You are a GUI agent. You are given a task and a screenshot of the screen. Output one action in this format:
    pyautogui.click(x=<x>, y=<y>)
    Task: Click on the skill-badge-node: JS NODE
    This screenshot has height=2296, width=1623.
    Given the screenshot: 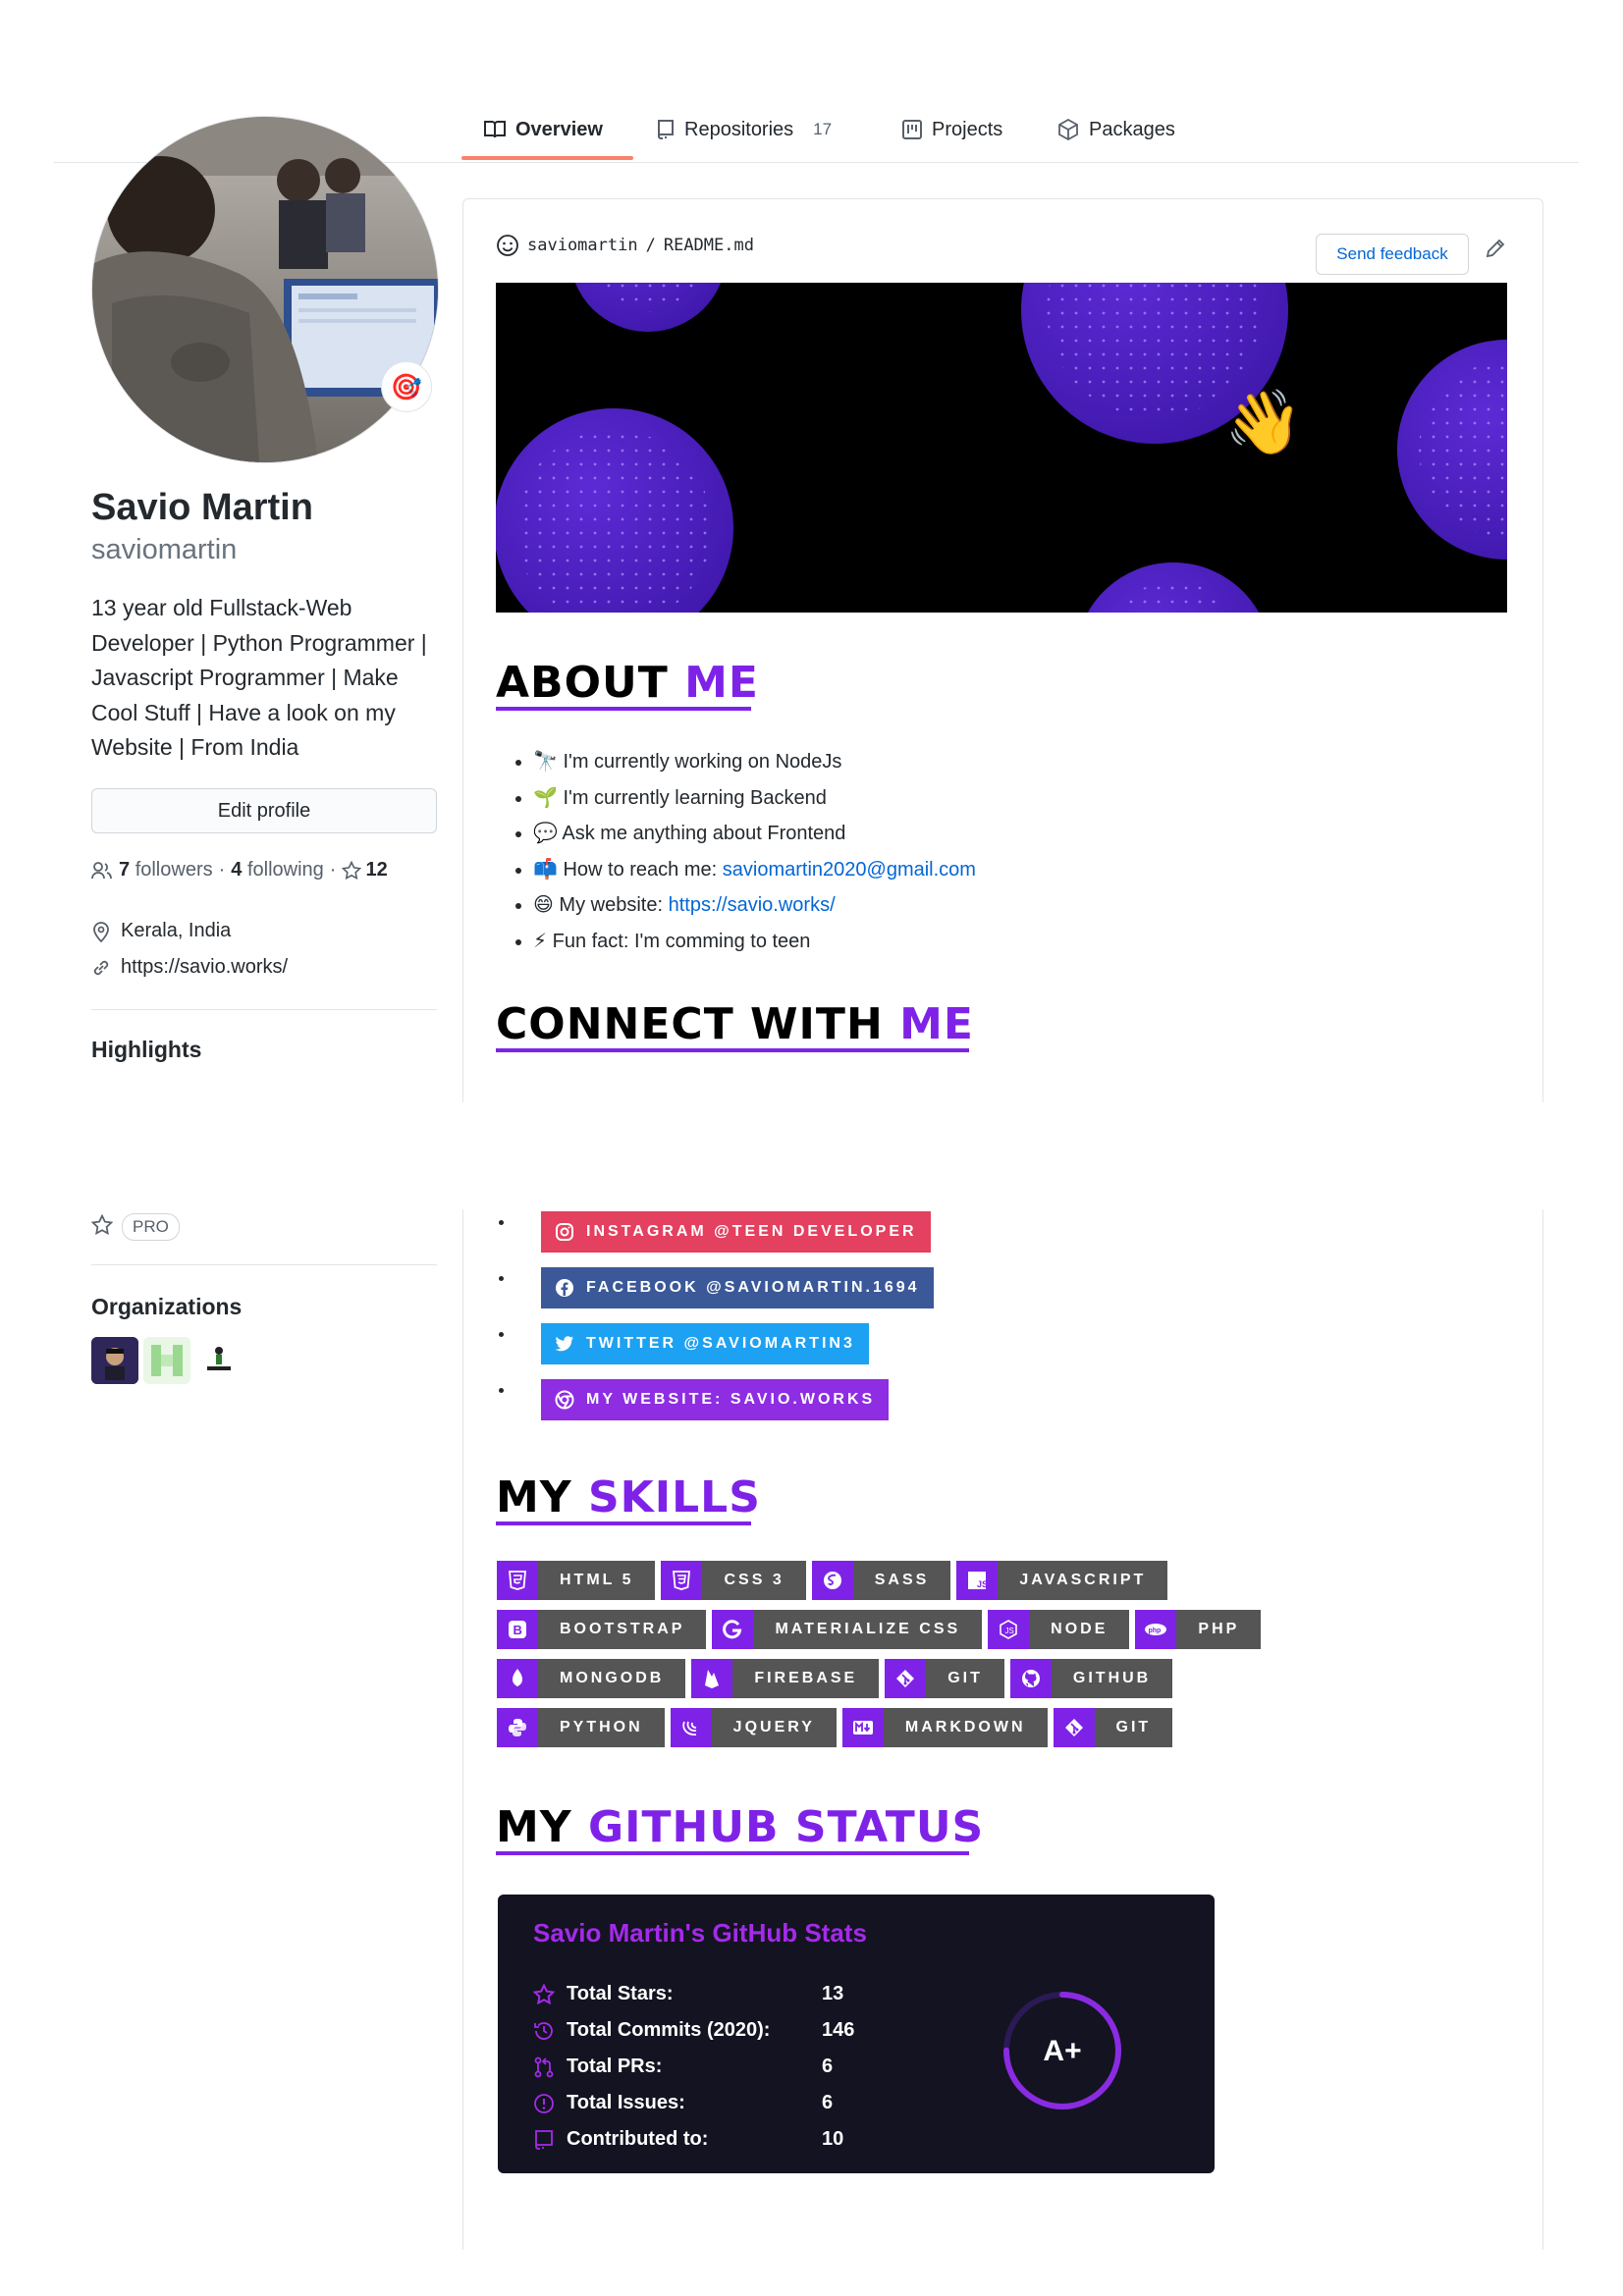 What is the action you would take?
    pyautogui.click(x=1059, y=1629)
    